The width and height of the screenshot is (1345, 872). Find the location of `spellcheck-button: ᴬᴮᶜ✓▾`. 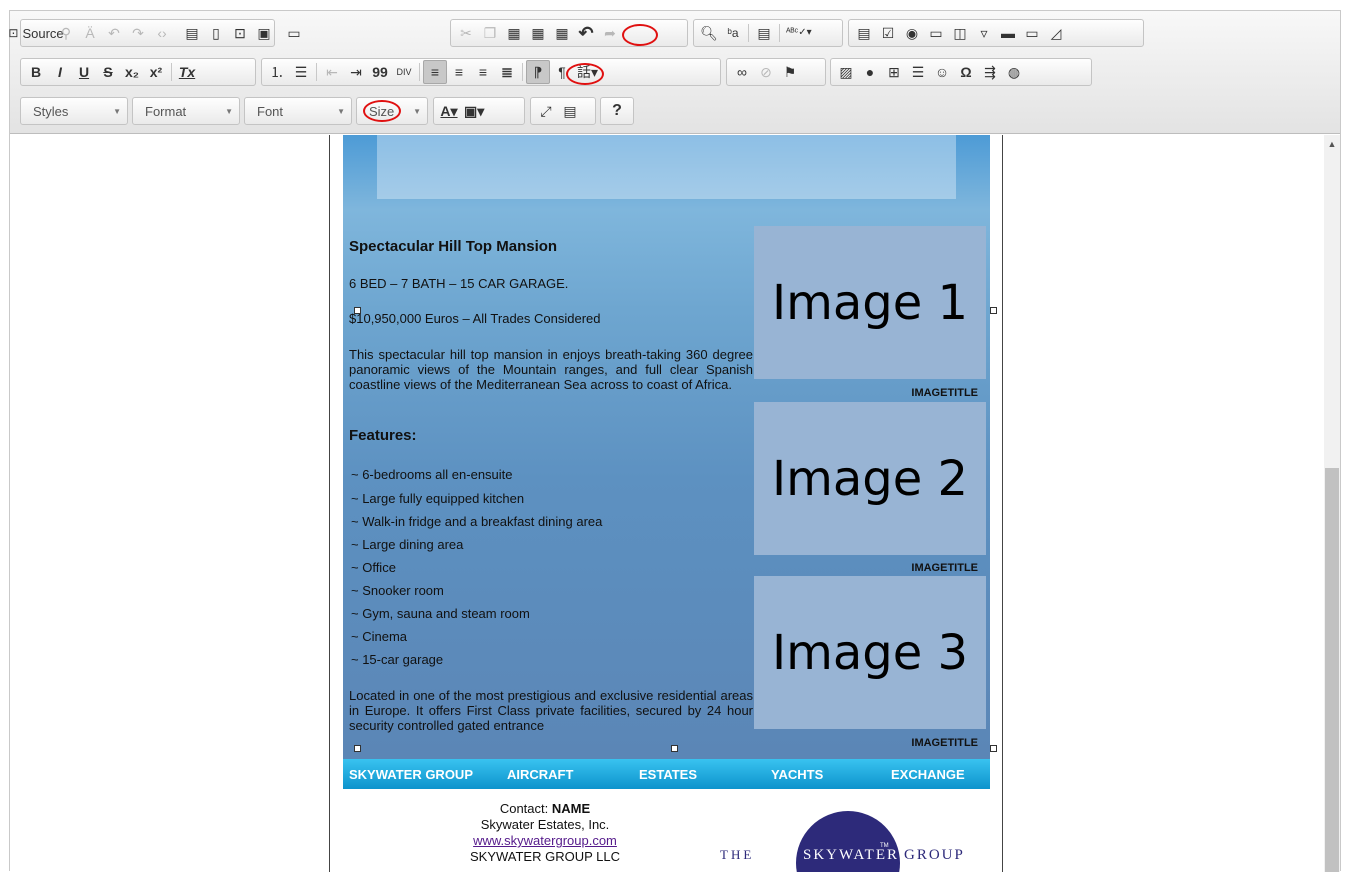

spellcheck-button: ᴬᴮᶜ✓▾ is located at coordinates (799, 33).